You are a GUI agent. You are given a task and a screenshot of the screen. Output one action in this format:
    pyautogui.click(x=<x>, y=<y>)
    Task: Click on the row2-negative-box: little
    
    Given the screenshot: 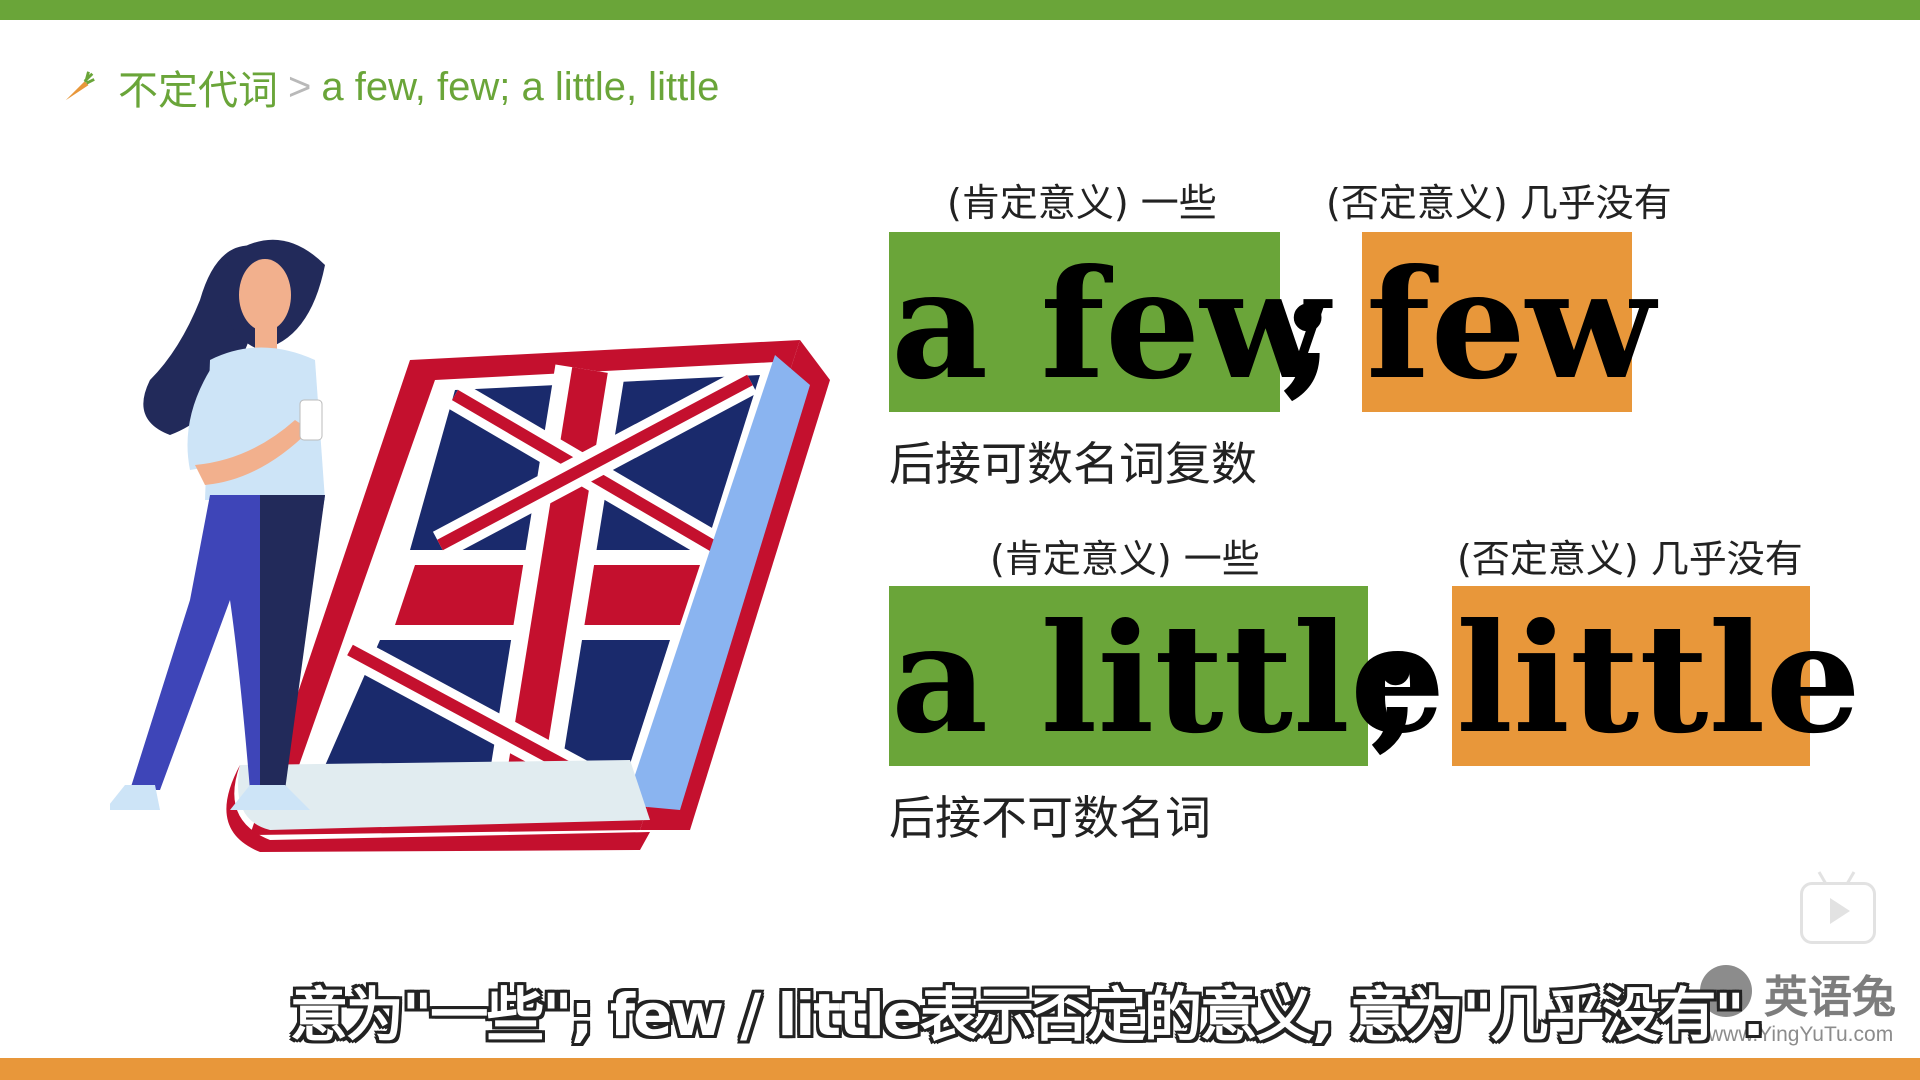 What is the action you would take?
    pyautogui.click(x=1656, y=676)
    